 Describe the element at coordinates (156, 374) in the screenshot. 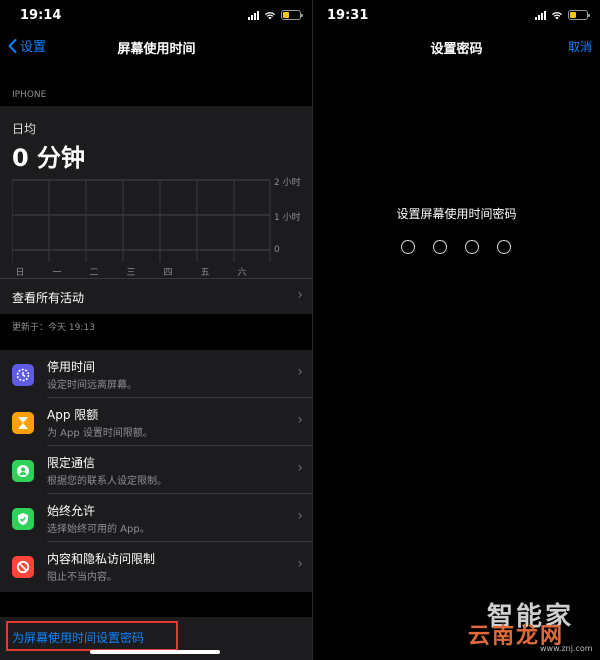

I see `downtime-row: 停用时间 设定时间远离屏幕。 ›` at that location.